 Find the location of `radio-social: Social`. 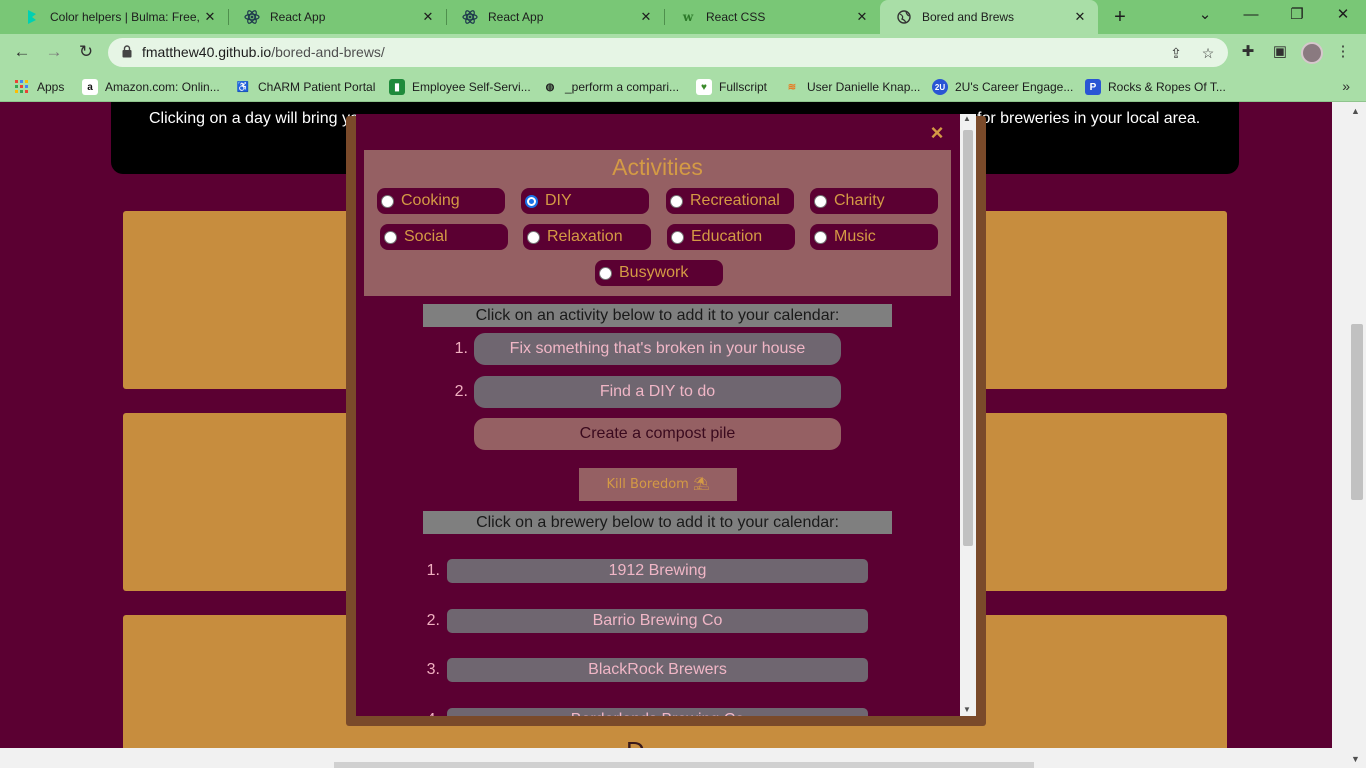

radio-social: Social is located at coordinates (444, 237).